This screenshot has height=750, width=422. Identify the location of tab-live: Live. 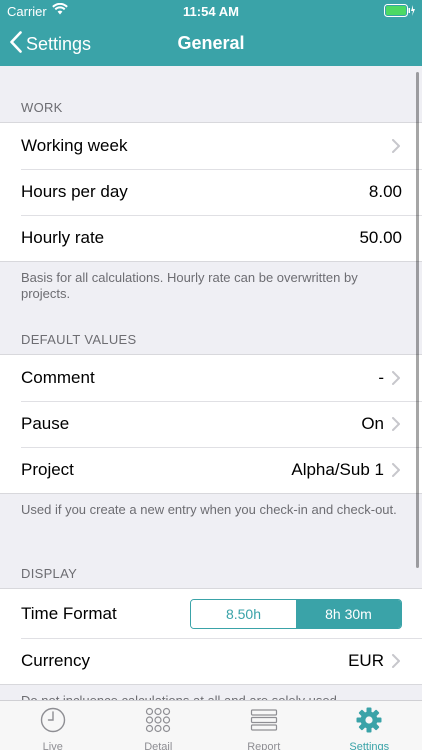
(53, 725).